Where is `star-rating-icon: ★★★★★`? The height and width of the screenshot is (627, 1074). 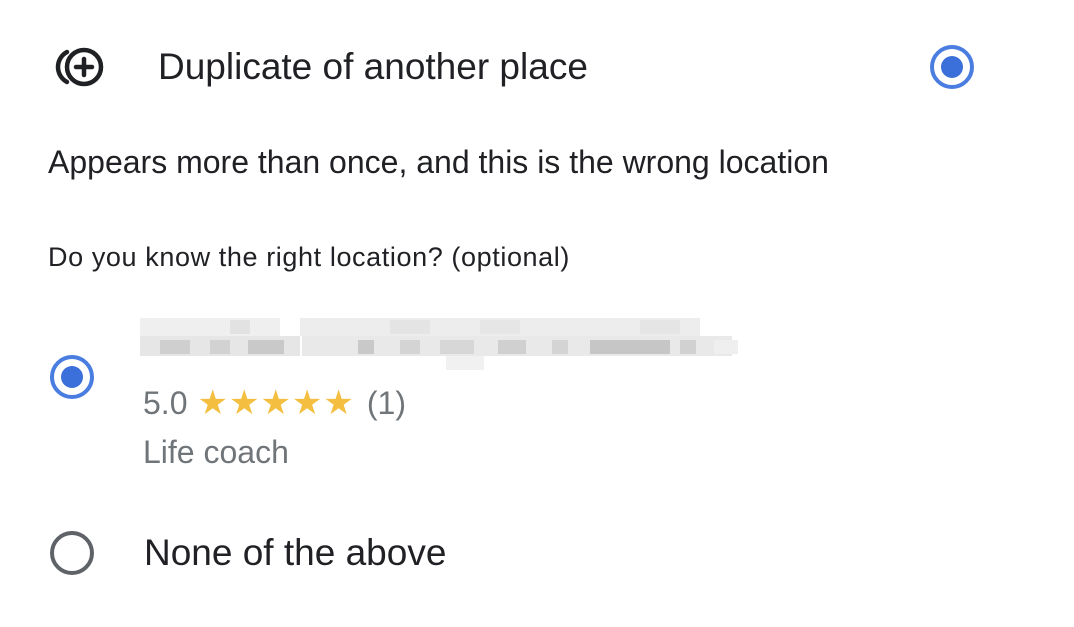 star-rating-icon: ★★★★★ is located at coordinates (276, 403).